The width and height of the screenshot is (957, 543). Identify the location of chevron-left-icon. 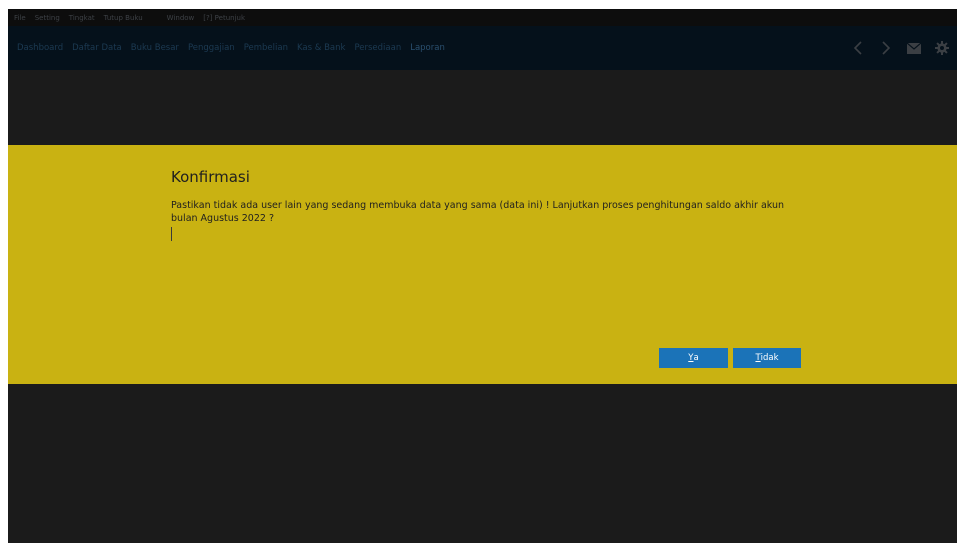
(858, 48).